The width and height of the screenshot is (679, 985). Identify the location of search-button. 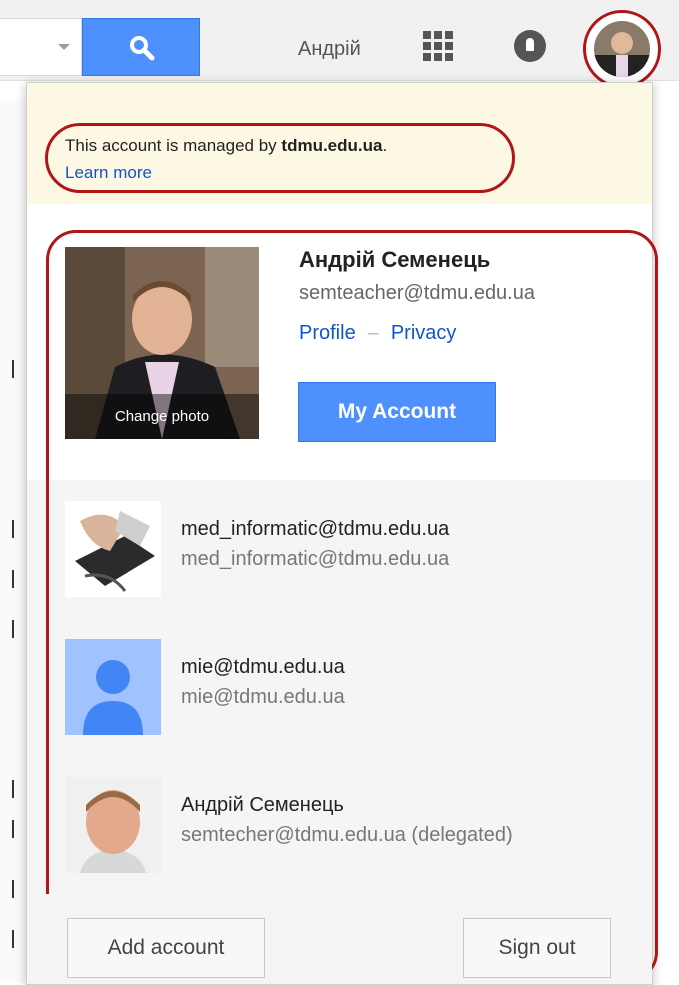
(141, 47).